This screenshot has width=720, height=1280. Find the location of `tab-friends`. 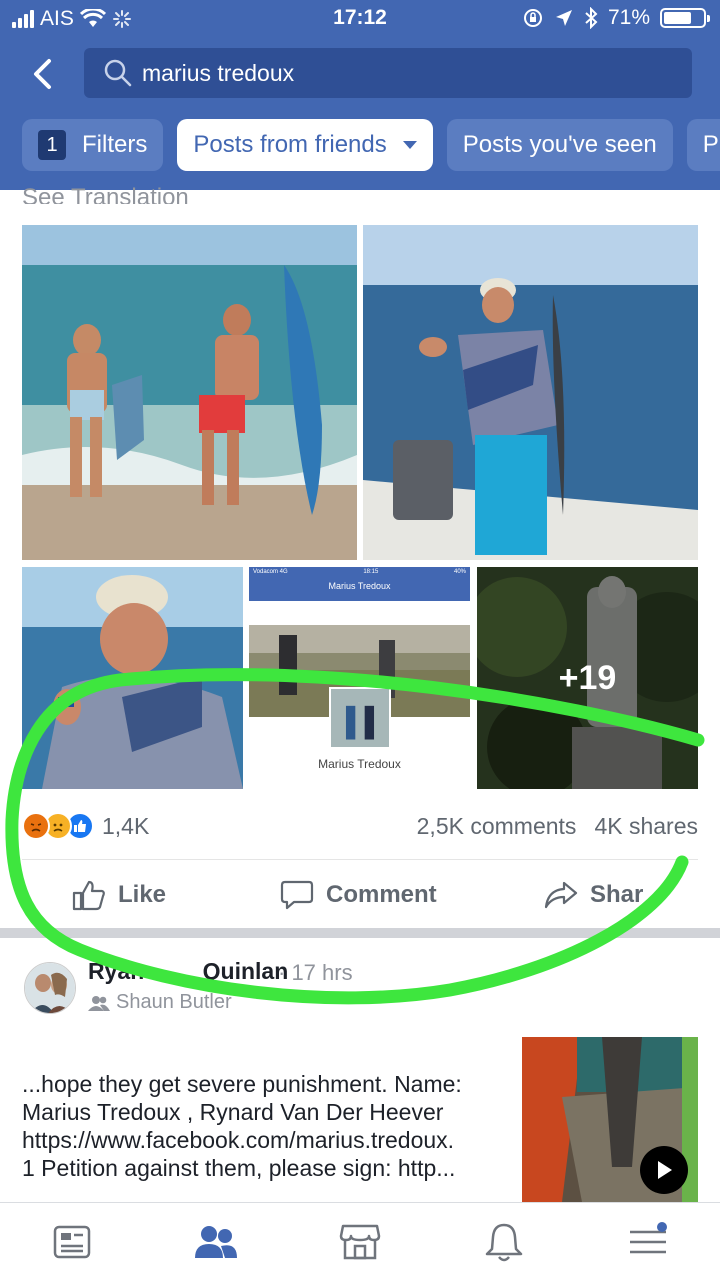

tab-friends is located at coordinates (216, 1242).